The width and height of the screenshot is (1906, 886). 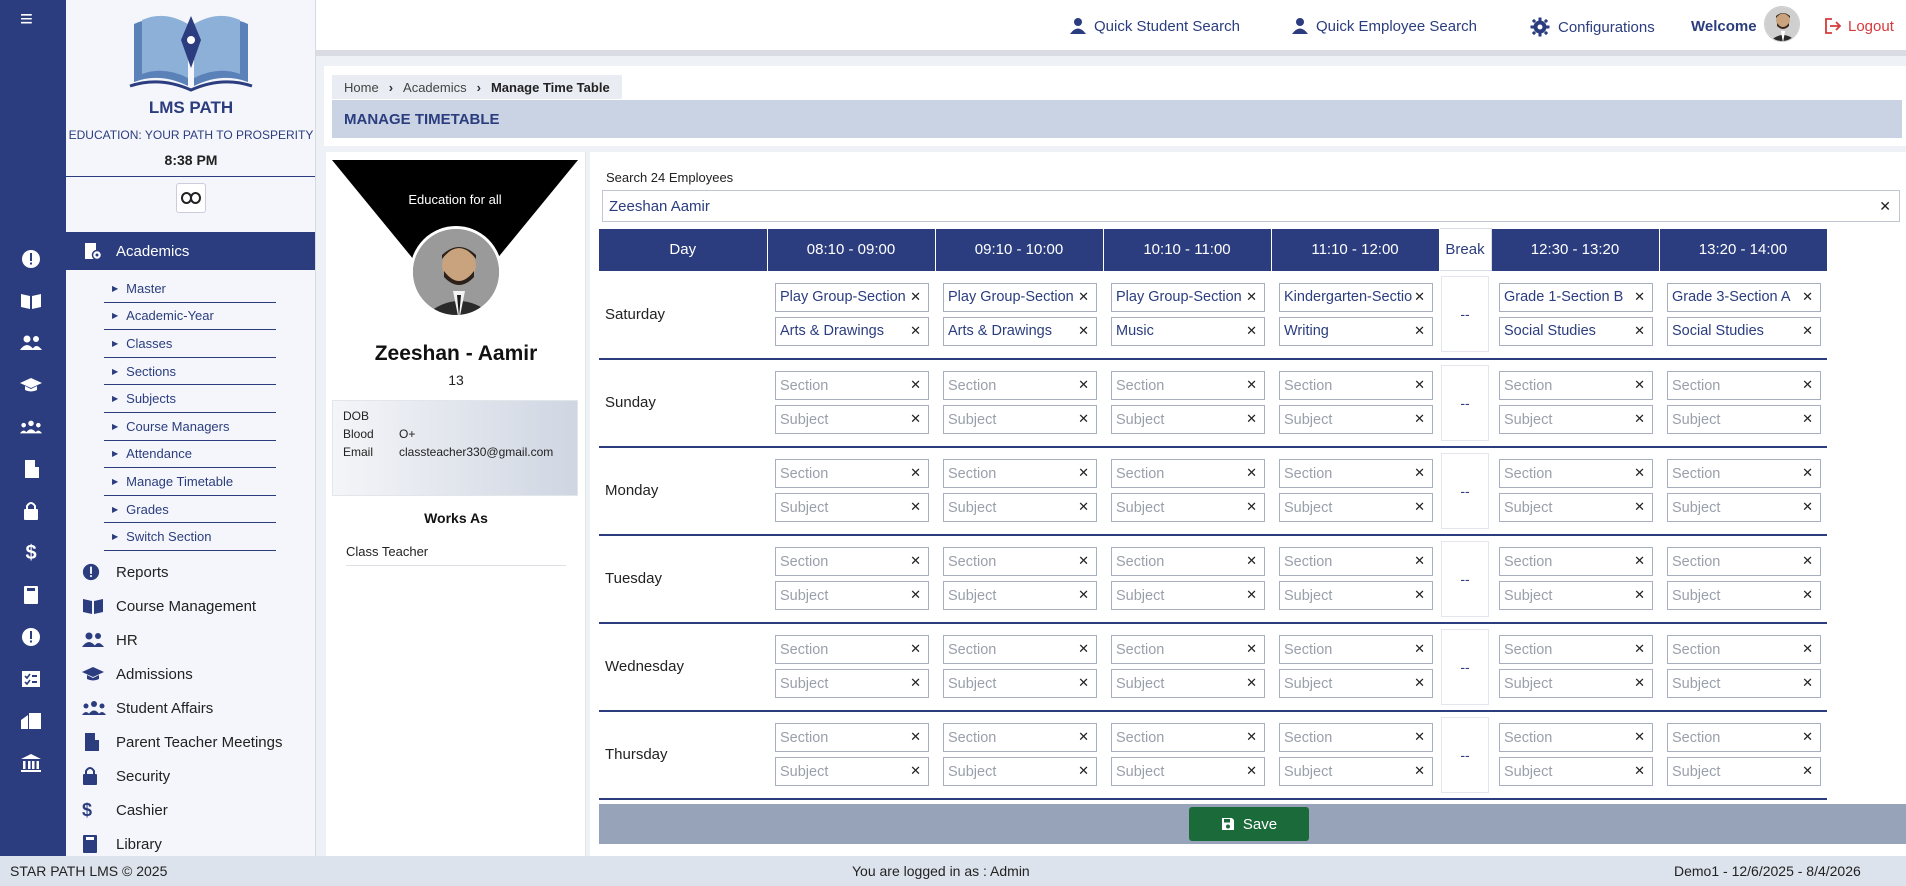 What do you see at coordinates (190, 399) in the screenshot?
I see `submenu-item-subjects: ▶ Subjects` at bounding box center [190, 399].